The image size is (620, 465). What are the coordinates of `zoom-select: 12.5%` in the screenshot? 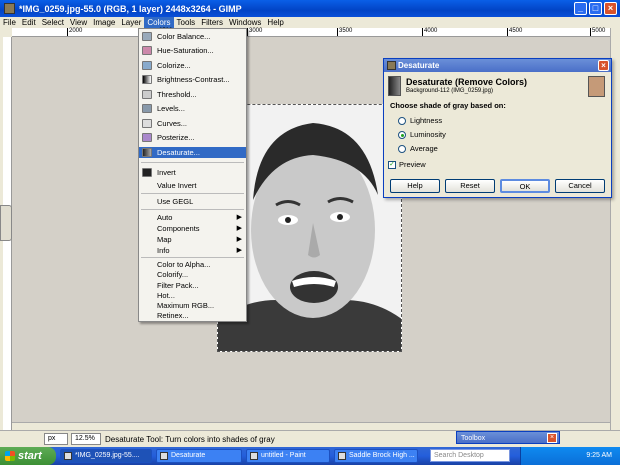 It's located at (86, 439).